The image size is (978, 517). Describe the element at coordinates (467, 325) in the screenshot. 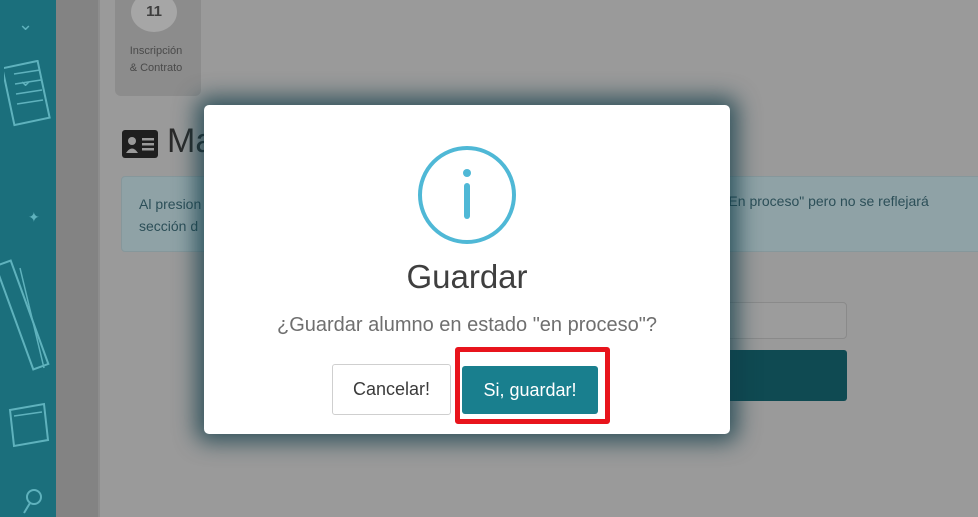

I see `dialog-message: ¿Guardar alumno en estado "en proceso"?` at that location.